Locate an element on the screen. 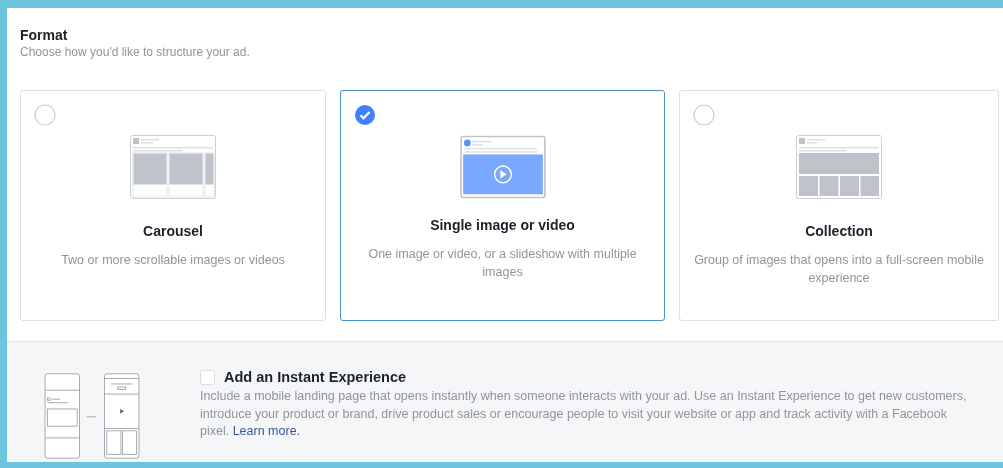  learn-more-link: Learn more. is located at coordinates (266, 431).